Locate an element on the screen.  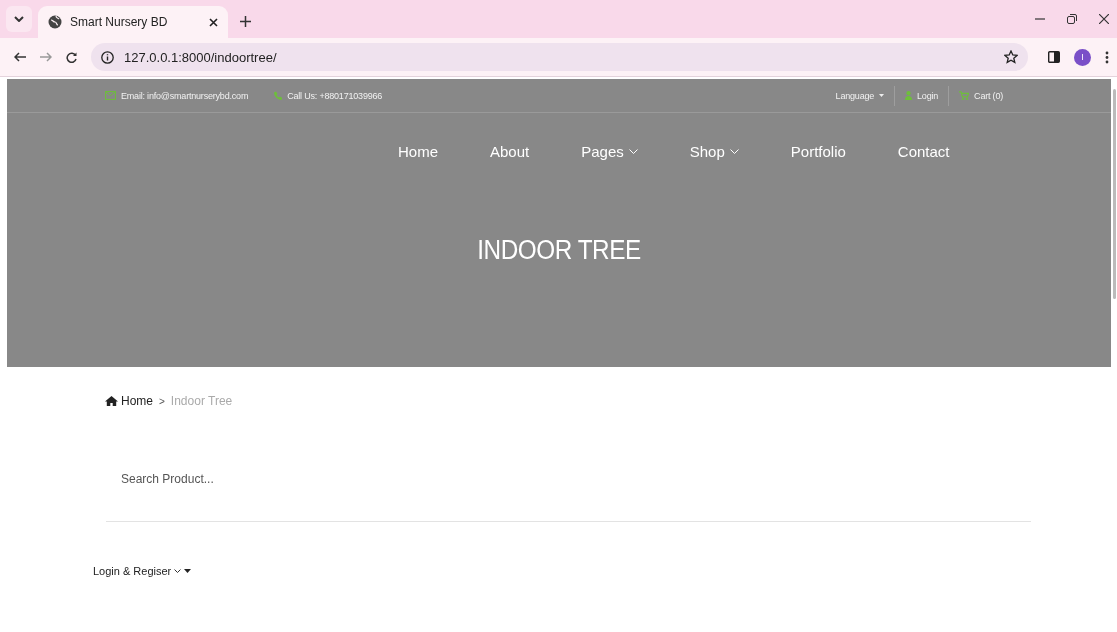
page-title: INDOOR TREE is located at coordinates (559, 250).